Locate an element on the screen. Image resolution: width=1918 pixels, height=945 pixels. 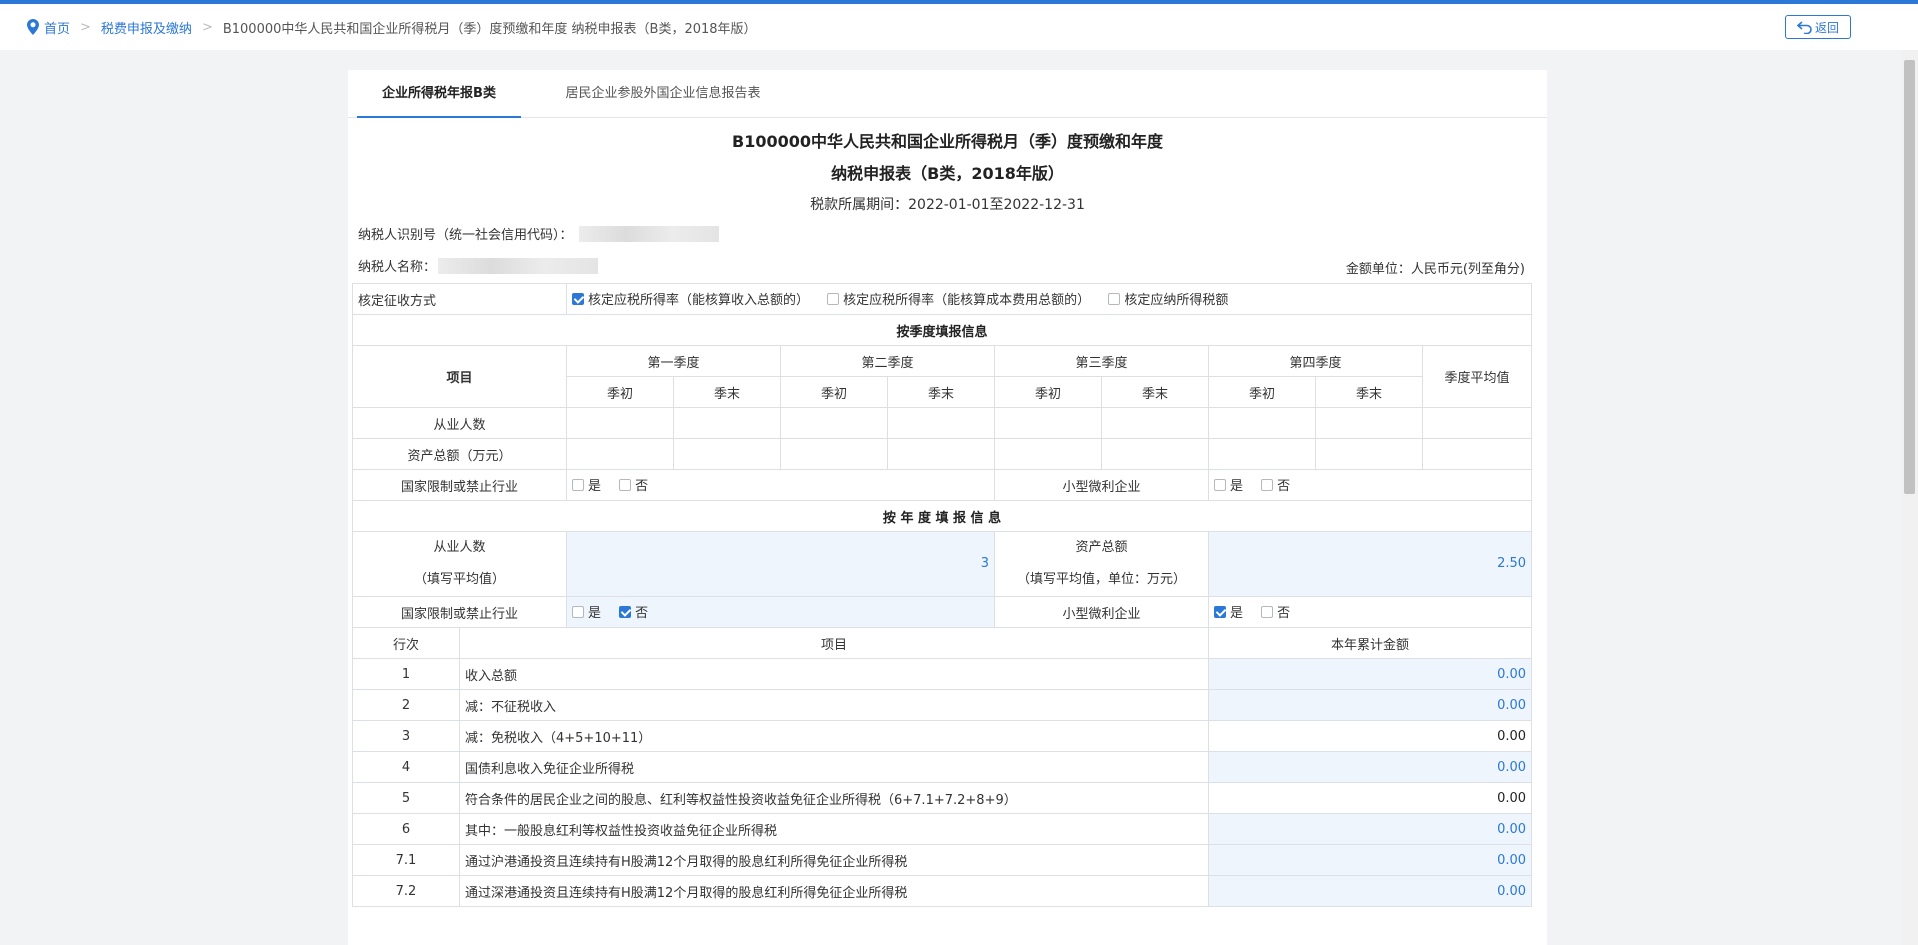
annual-small-yes: 是 is located at coordinates (1228, 611).